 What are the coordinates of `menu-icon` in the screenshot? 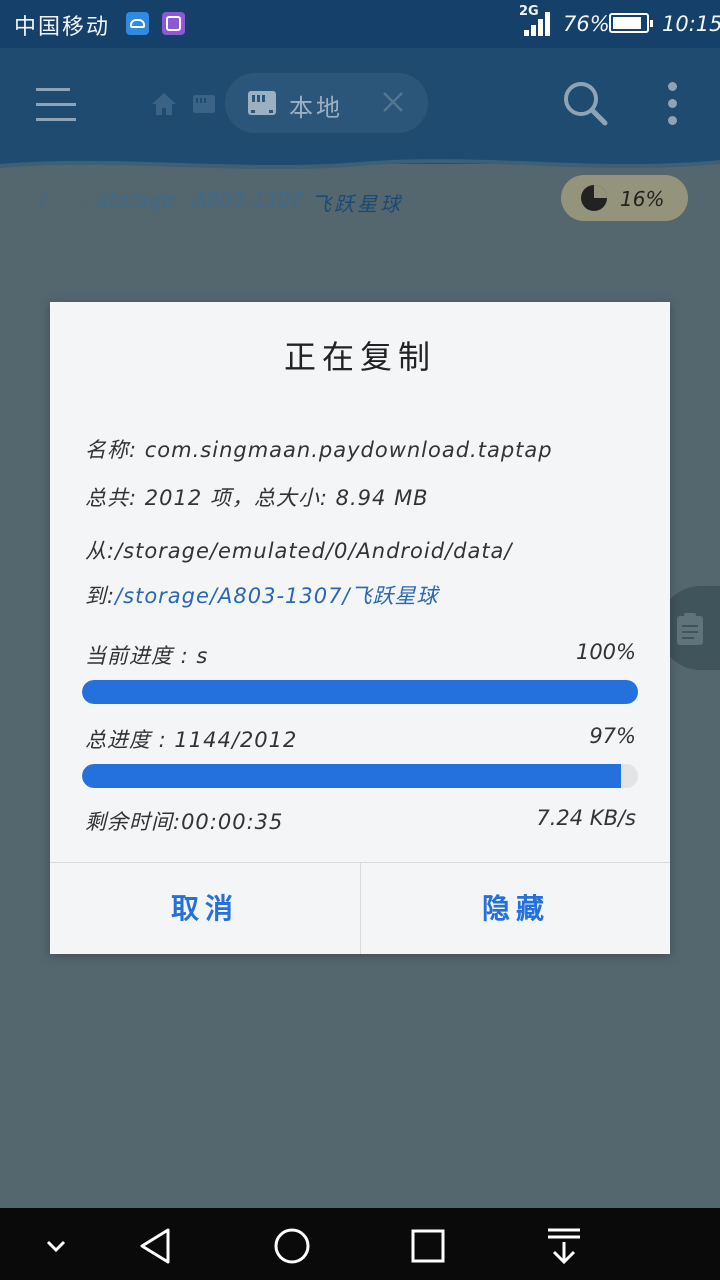 It's located at (56, 105).